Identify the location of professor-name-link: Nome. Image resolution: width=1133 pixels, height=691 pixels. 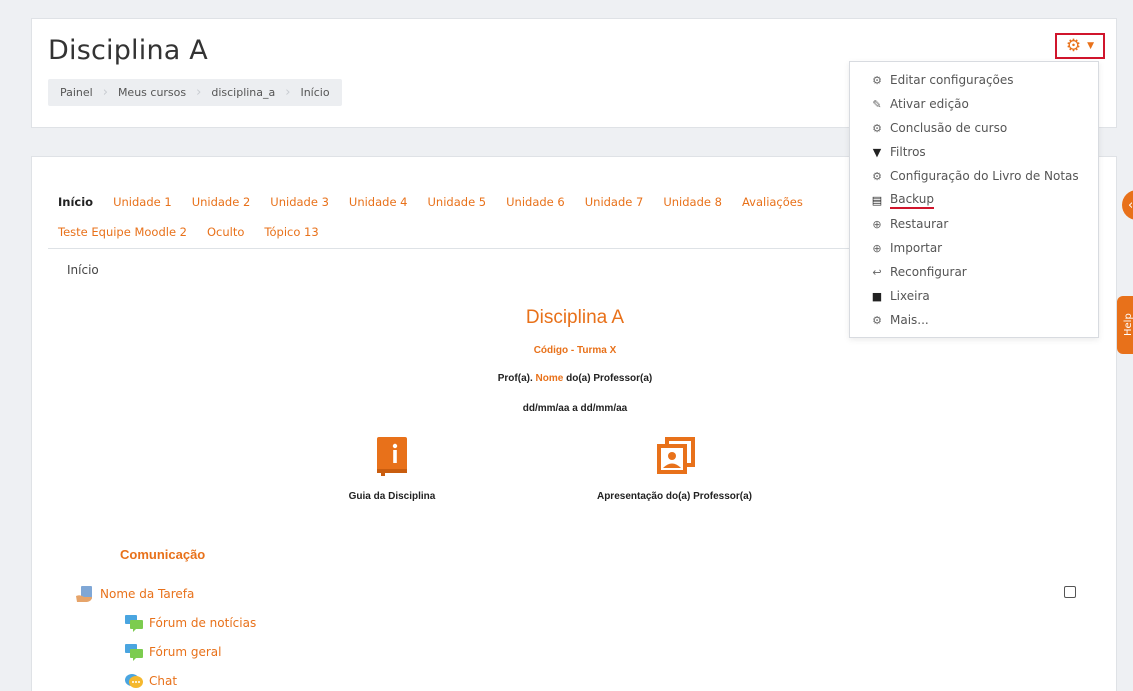
(550, 378).